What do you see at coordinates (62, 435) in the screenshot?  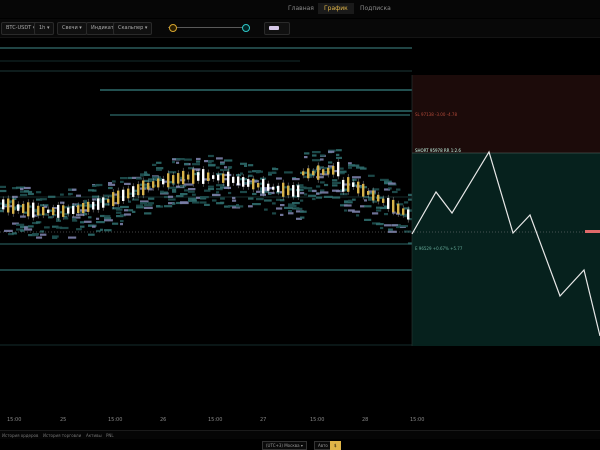 I see `tab-trade-history: История торговли` at bounding box center [62, 435].